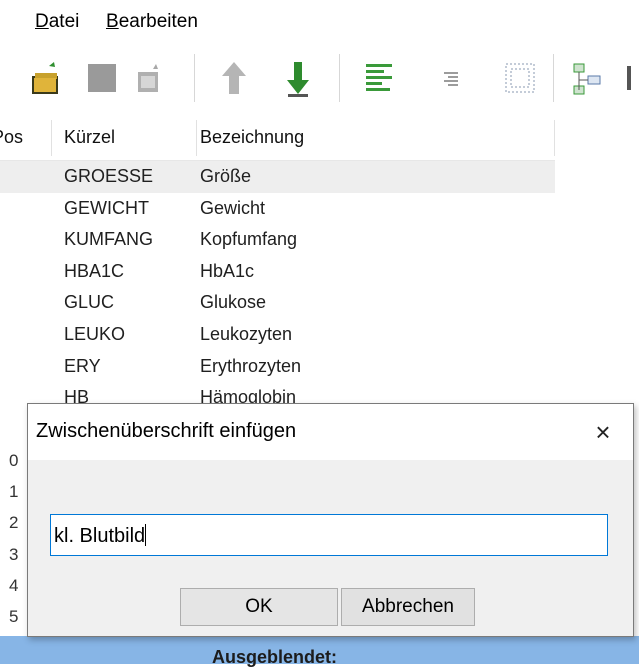 Image resolution: width=639 pixels, height=668 pixels. What do you see at coordinates (89, 302) in the screenshot?
I see `cell-kuerzel: GLUC` at bounding box center [89, 302].